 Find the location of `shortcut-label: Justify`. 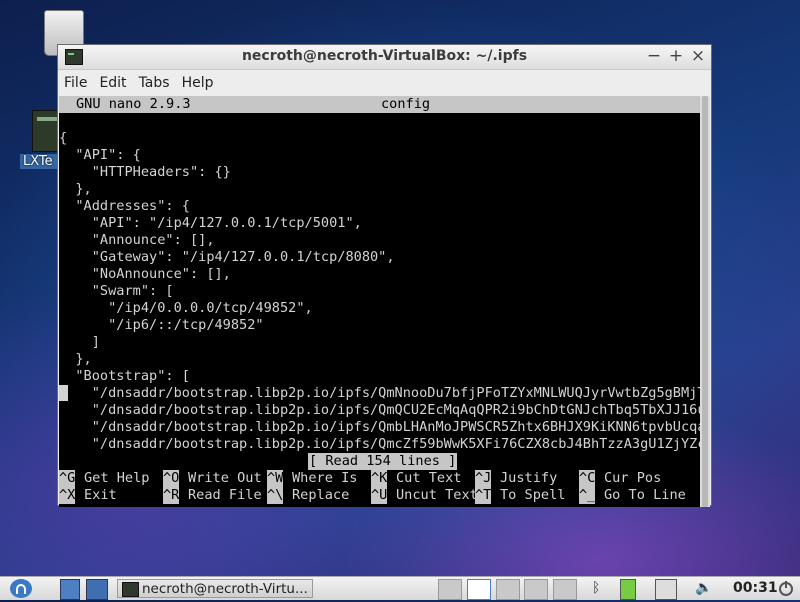

shortcut-label: Justify is located at coordinates (529, 478).